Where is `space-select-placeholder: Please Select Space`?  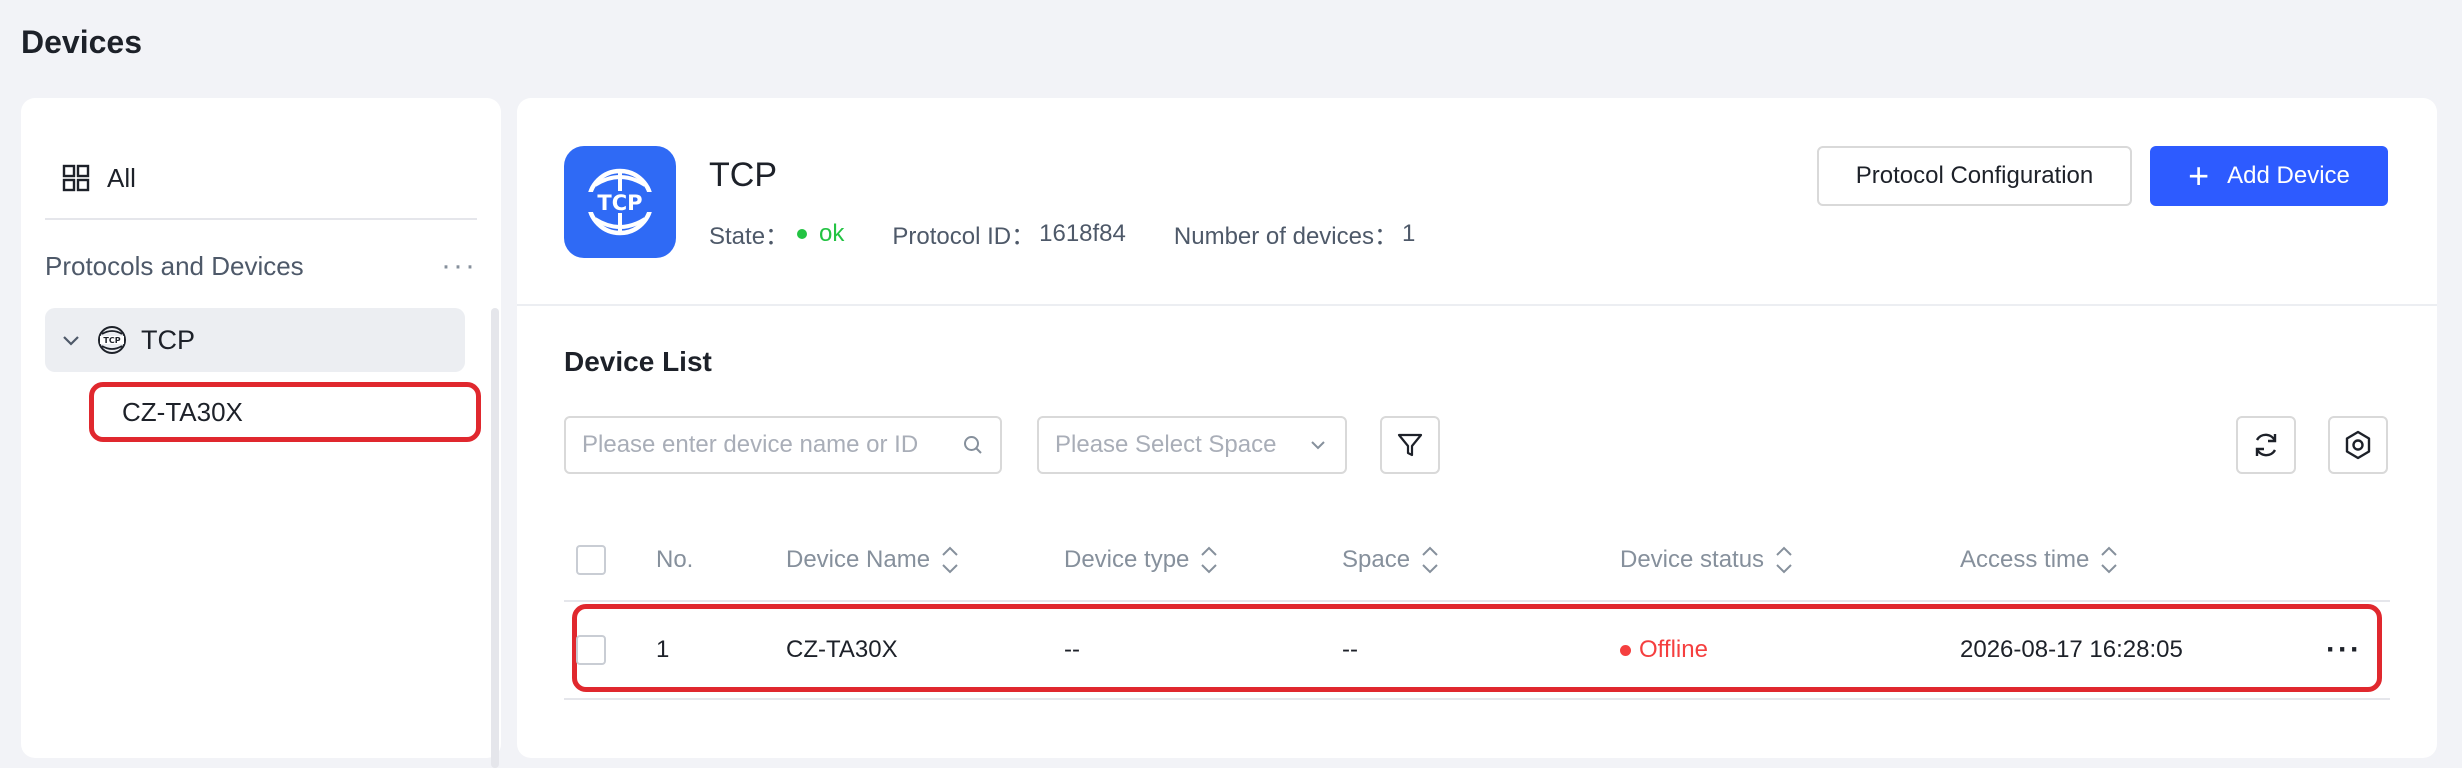 space-select-placeholder: Please Select Space is located at coordinates (1166, 444).